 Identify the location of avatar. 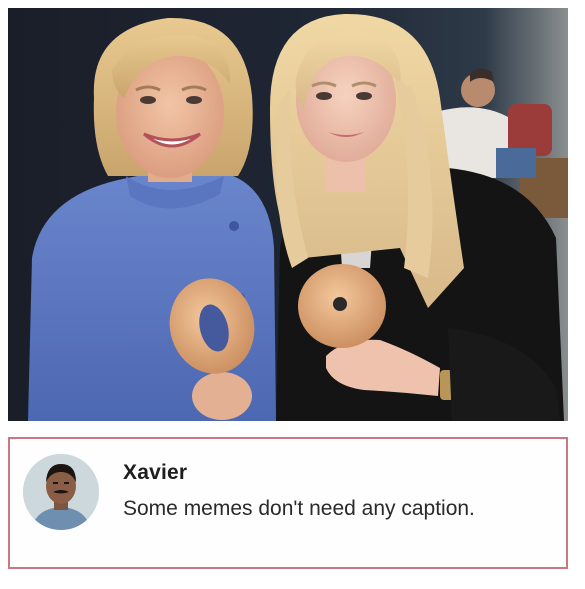
(61, 492).